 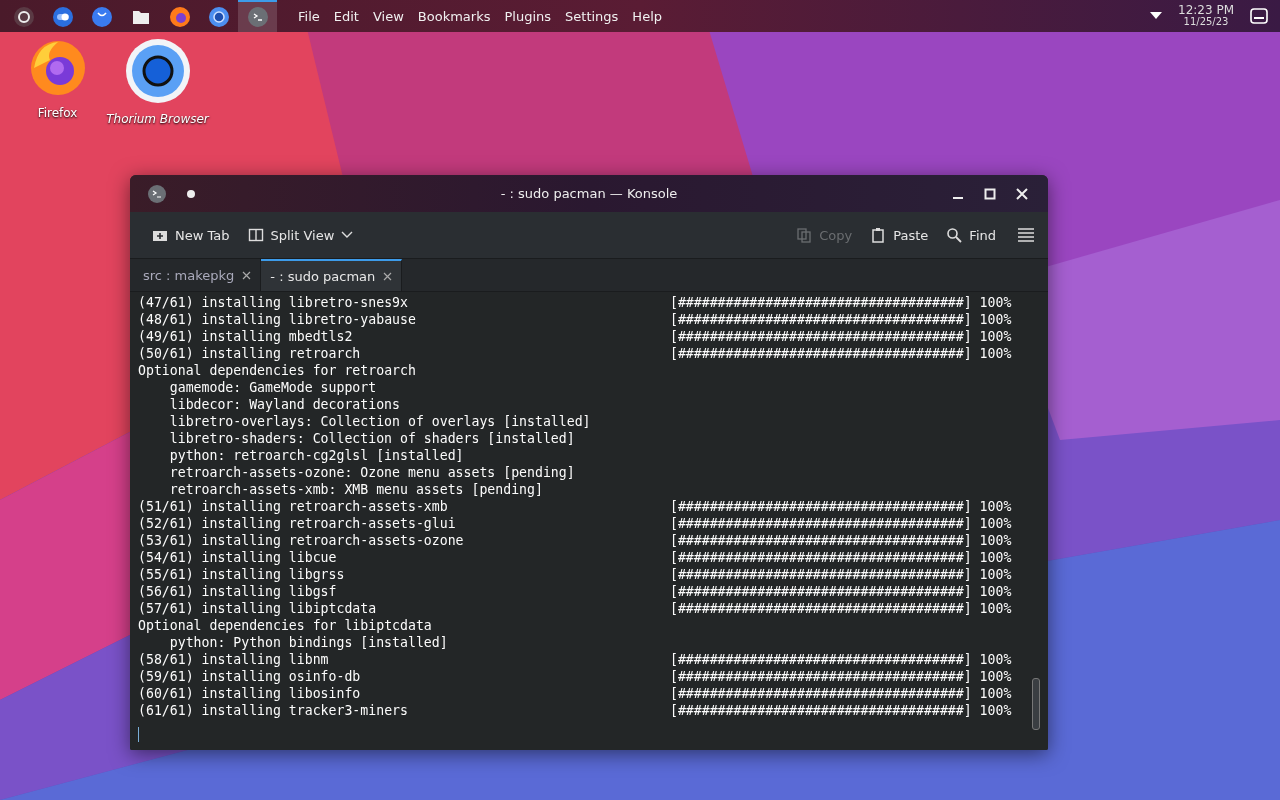 What do you see at coordinates (589, 193) in the screenshot?
I see `window-title: - : sudo pacman — Konsole` at bounding box center [589, 193].